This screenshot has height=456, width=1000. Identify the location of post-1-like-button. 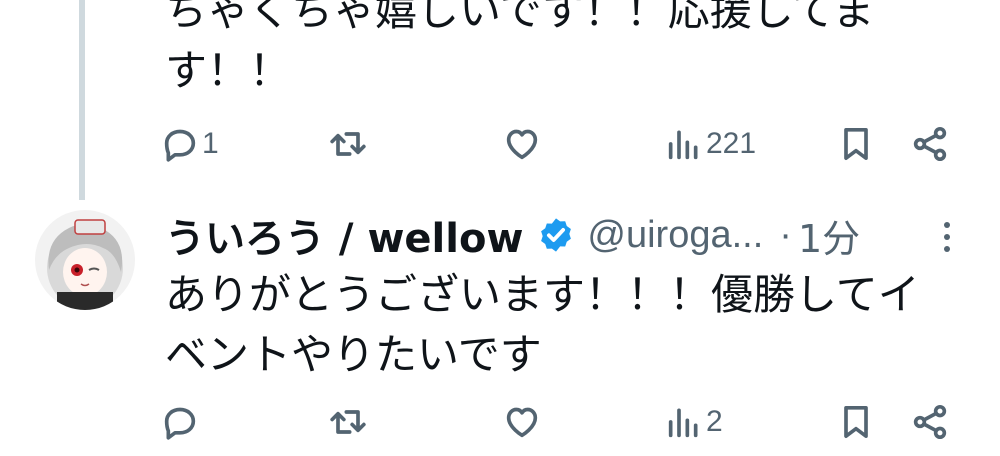
(523, 144).